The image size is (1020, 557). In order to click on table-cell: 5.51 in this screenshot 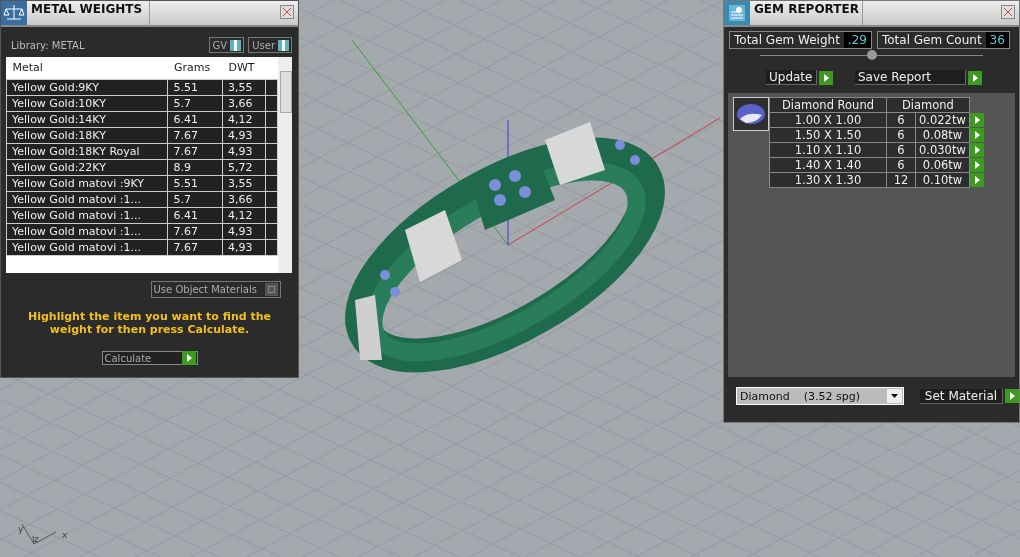, I will do `click(195, 87)`.